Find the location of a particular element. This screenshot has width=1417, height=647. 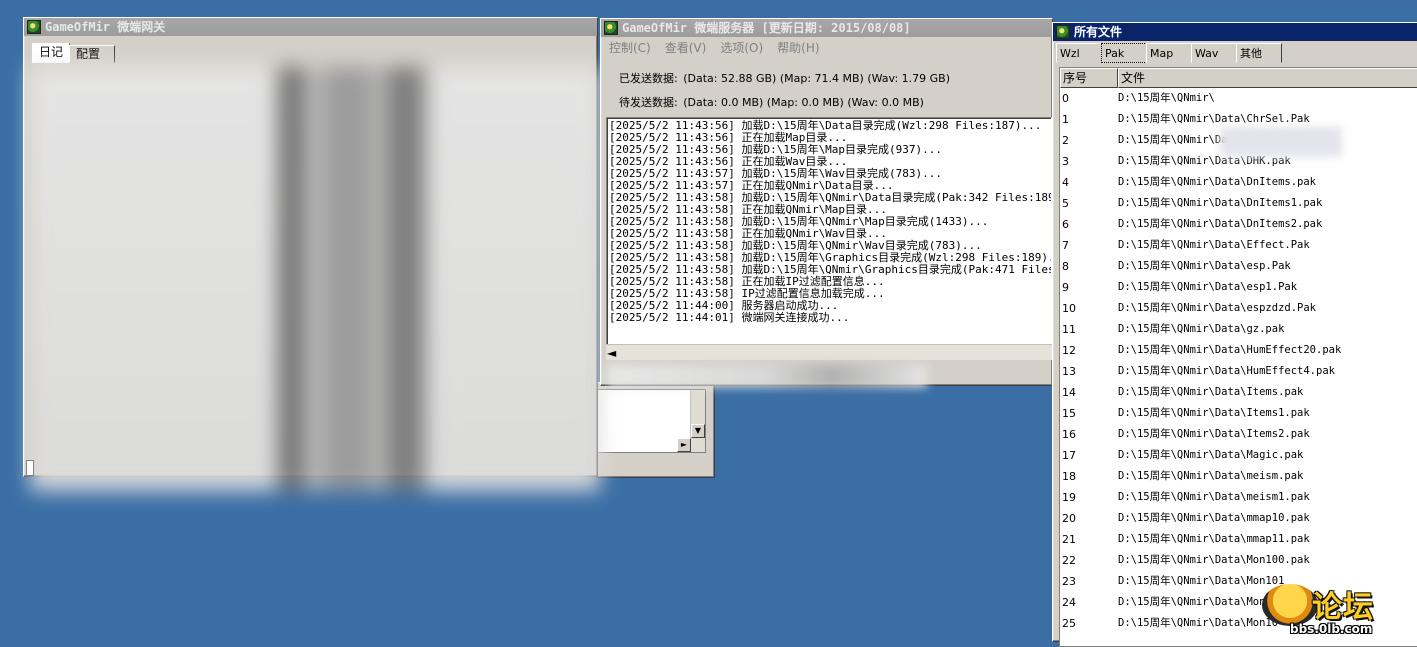

file-index: 24 is located at coordinates (1069, 602).